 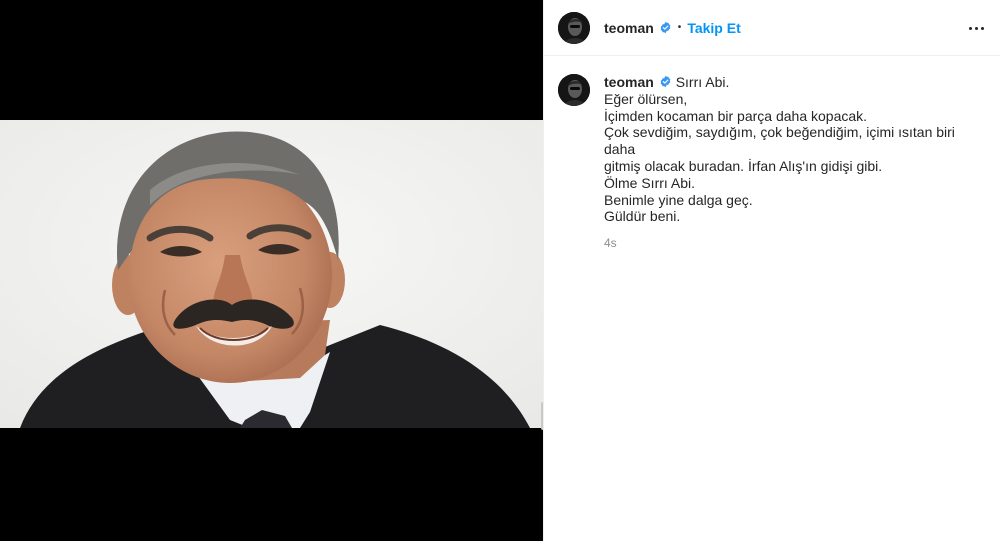 I want to click on caption-username: teoman, so click(x=629, y=82).